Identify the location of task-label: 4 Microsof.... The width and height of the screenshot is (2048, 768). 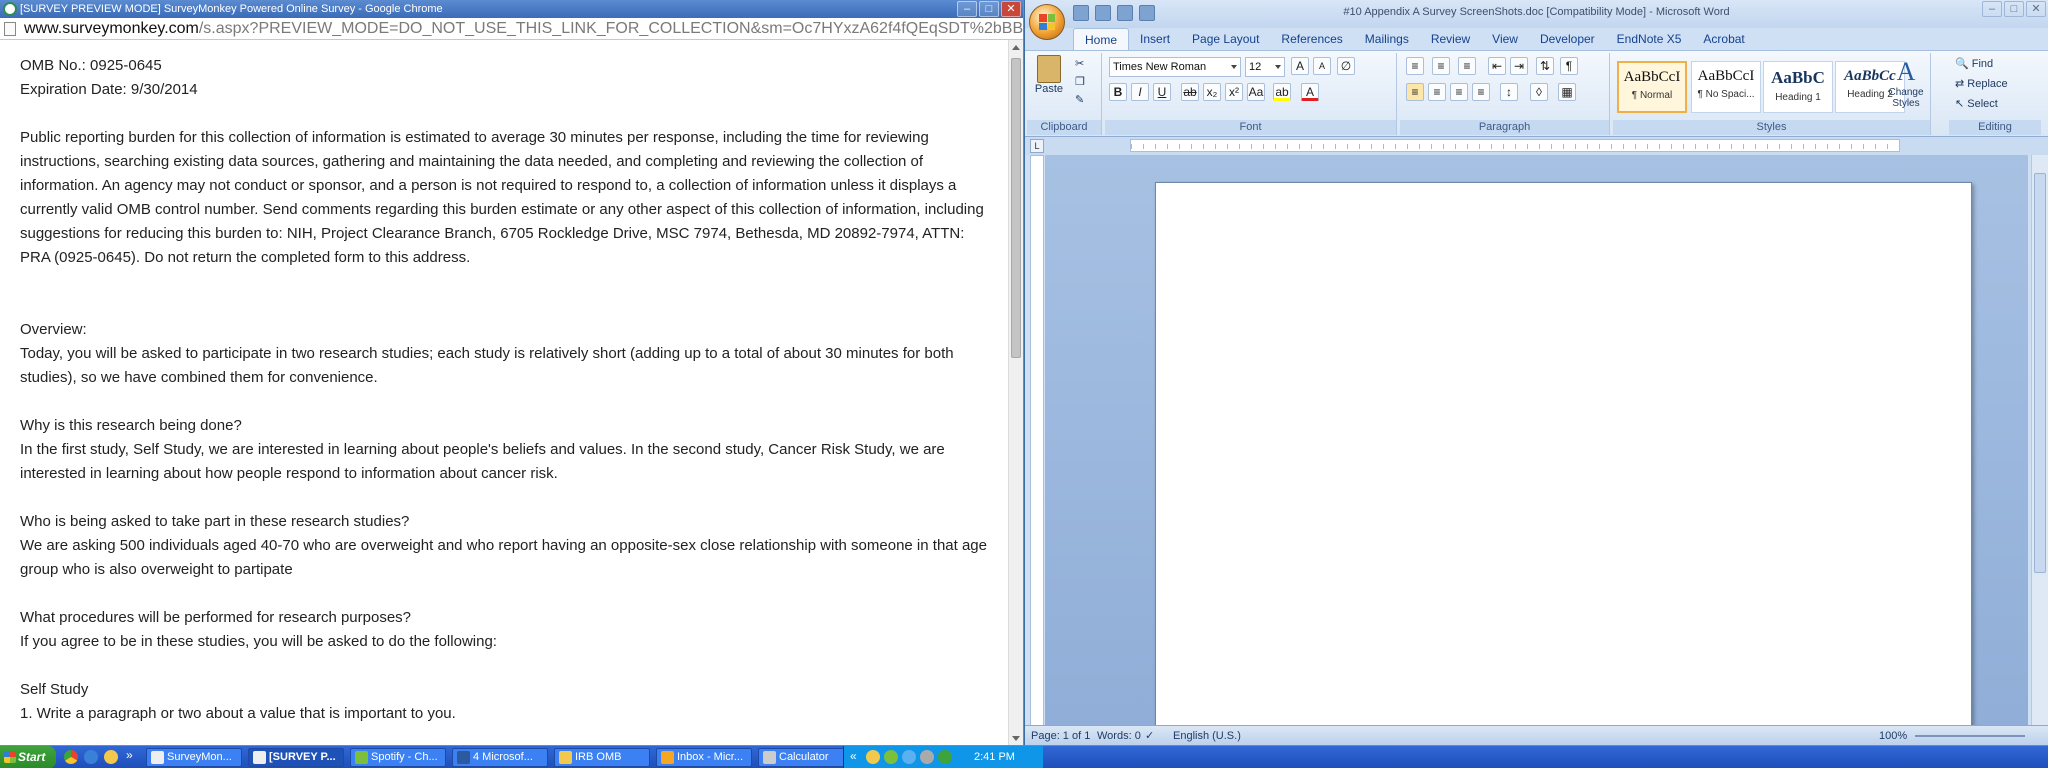
(503, 757).